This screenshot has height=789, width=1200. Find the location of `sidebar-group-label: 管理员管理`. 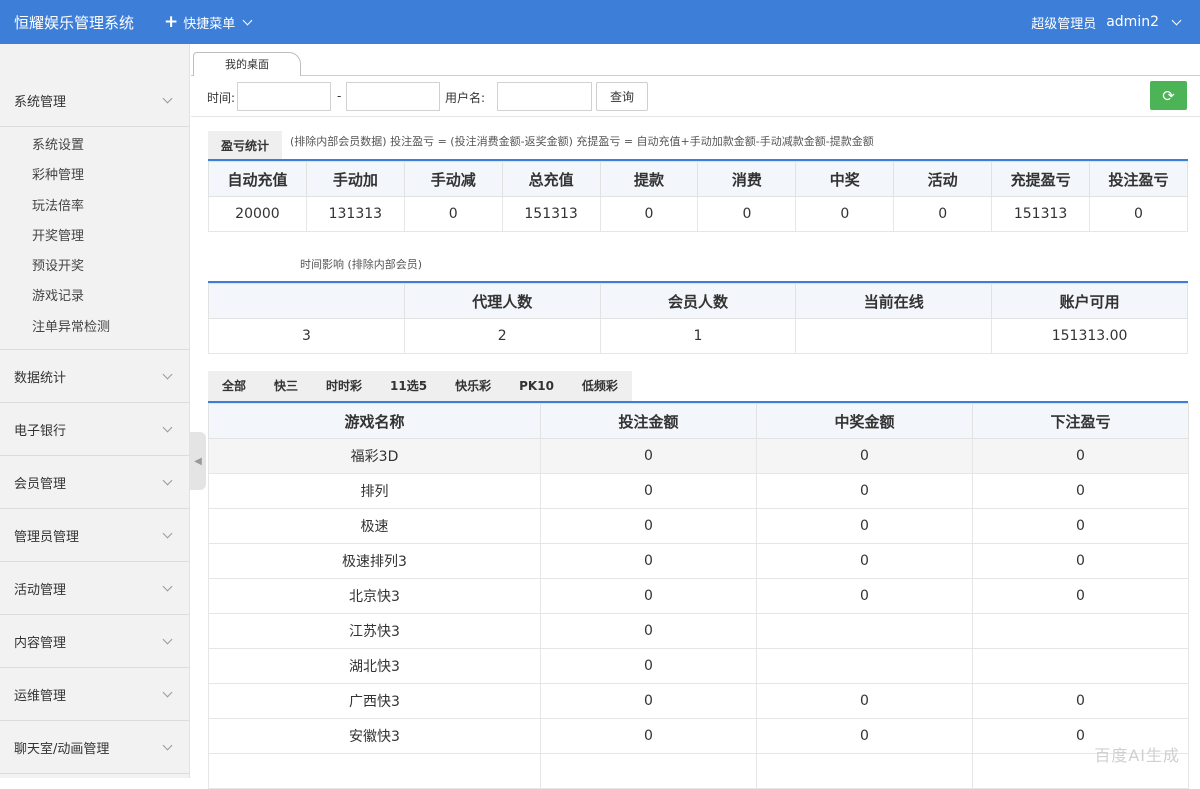

sidebar-group-label: 管理员管理 is located at coordinates (47, 537).